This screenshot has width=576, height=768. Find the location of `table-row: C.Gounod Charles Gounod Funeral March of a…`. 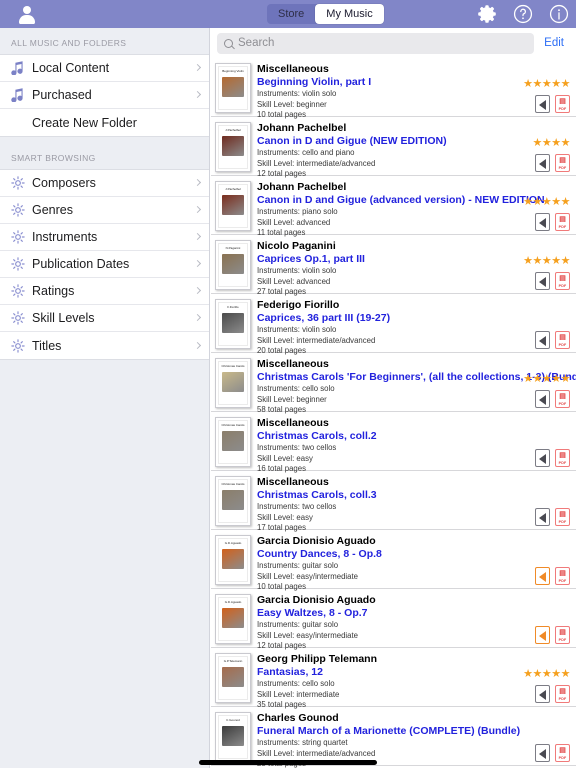

table-row: C.Gounod Charles Gounod Funeral March of a… is located at coordinates (393, 737).